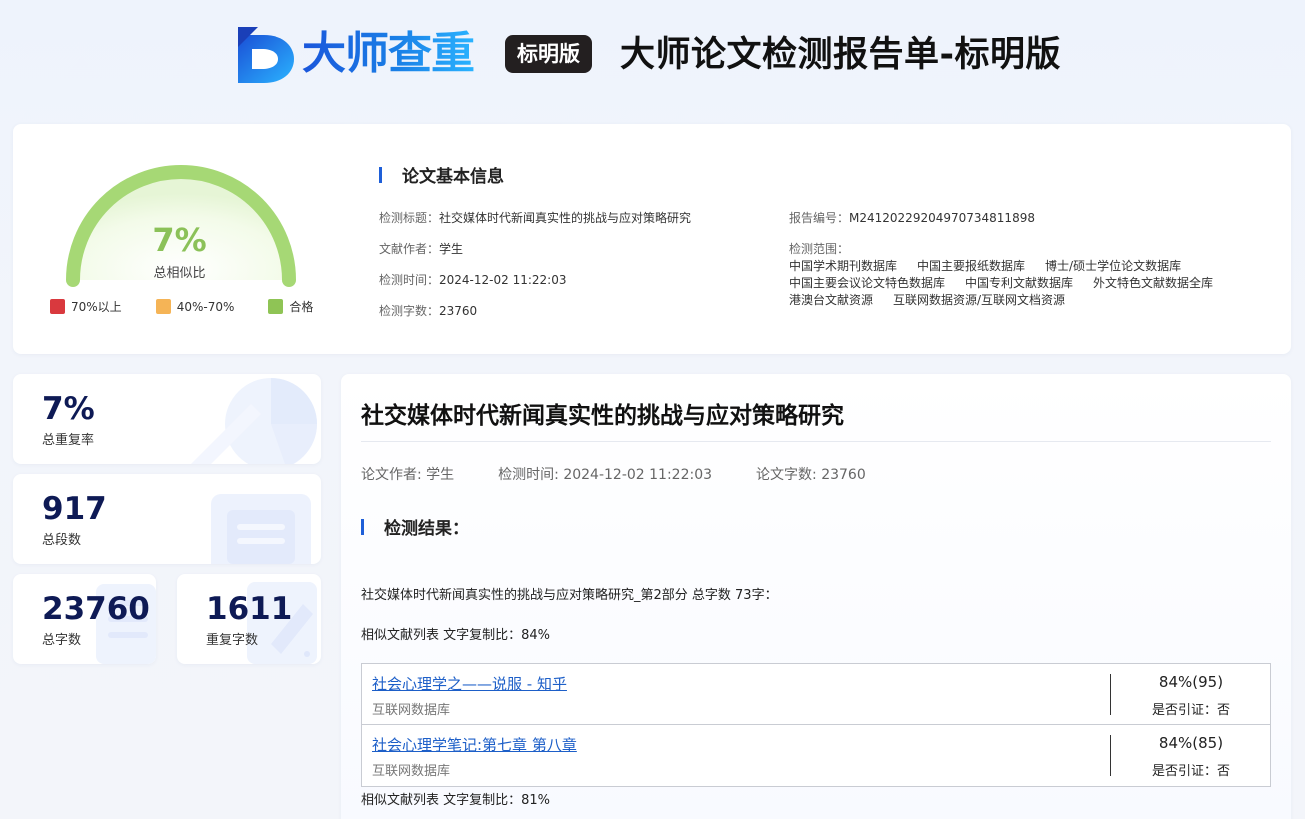 This screenshot has width=1305, height=819. I want to click on scope-item: 中国学术期刊数据库, so click(843, 266).